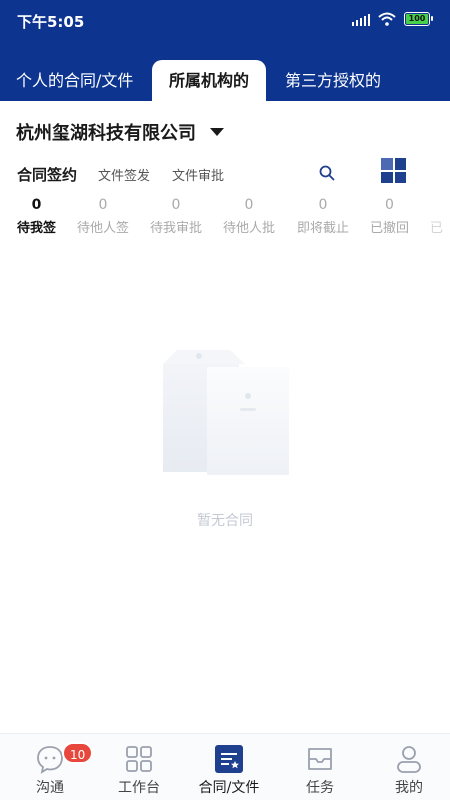 This screenshot has height=800, width=450. I want to click on stat-label: 待他人签, so click(103, 228).